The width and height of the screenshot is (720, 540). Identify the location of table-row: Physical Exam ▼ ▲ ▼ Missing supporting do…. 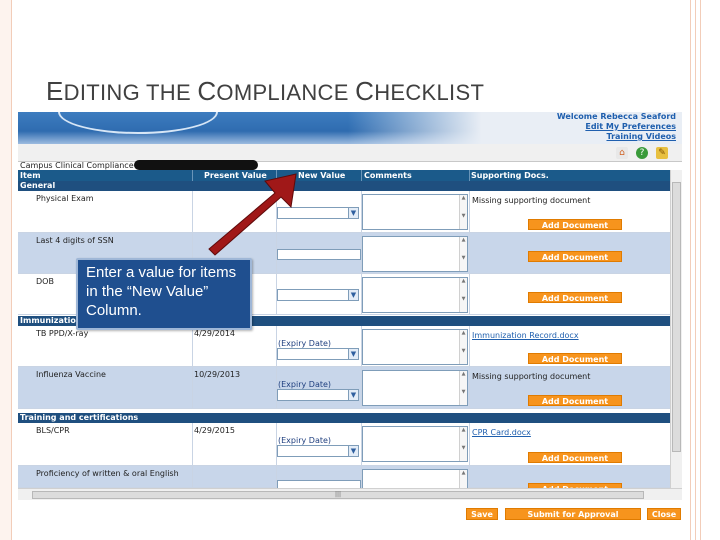
(344, 212).